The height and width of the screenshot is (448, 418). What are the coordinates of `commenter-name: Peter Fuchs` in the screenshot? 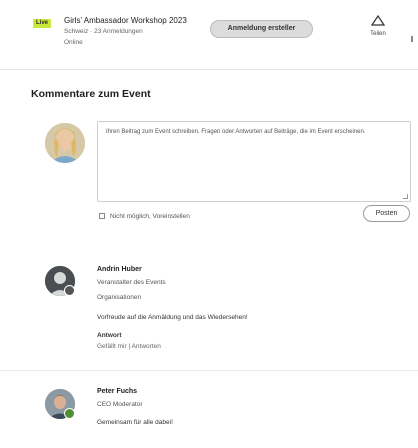 It's located at (117, 391).